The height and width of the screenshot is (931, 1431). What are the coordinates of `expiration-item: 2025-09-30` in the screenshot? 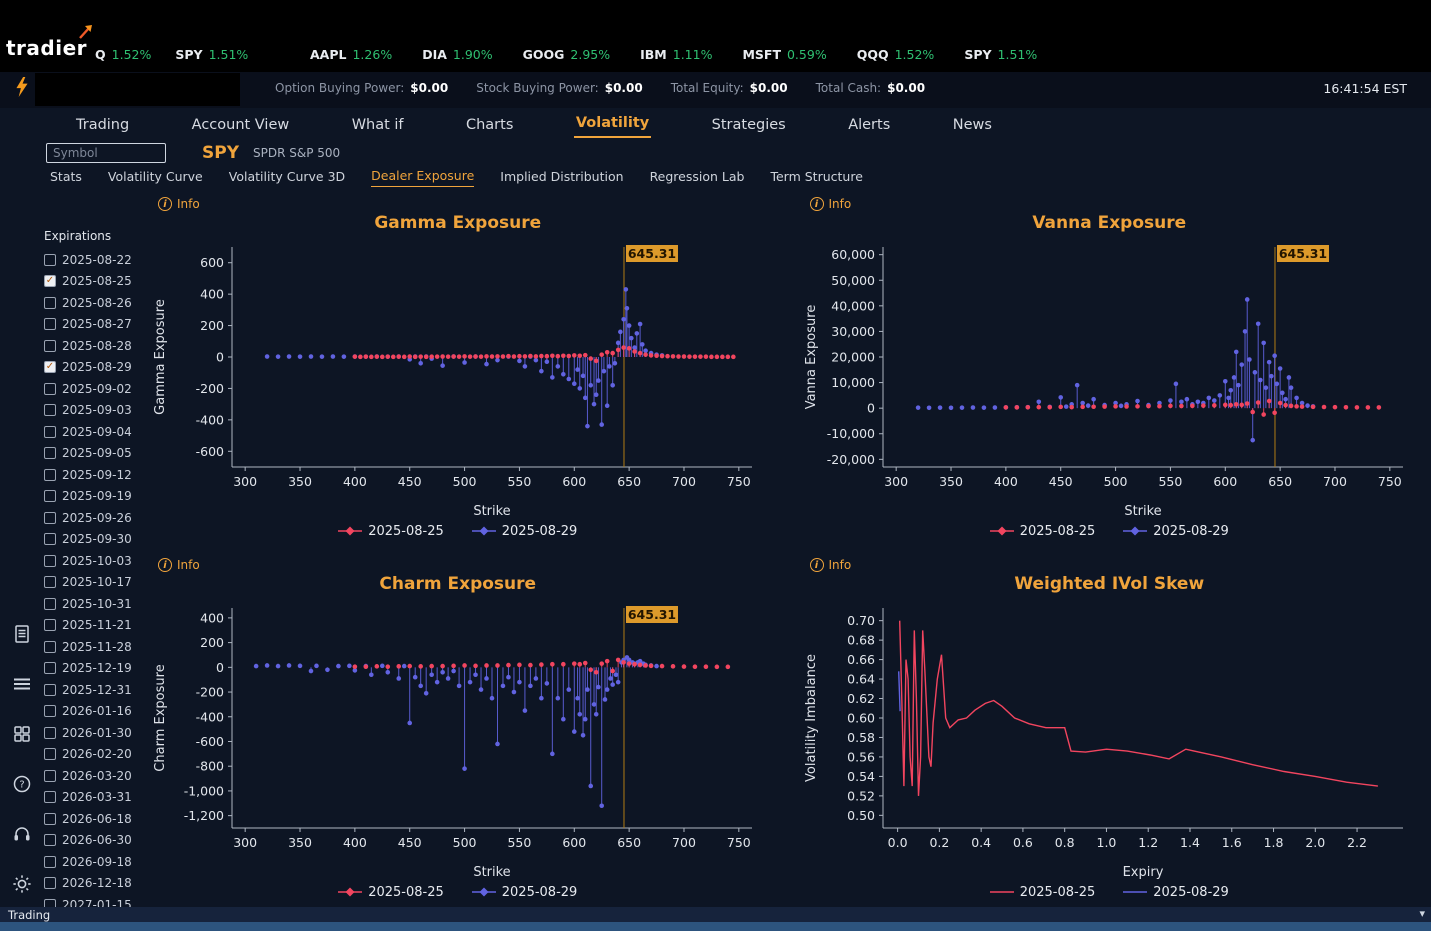 It's located at (94, 540).